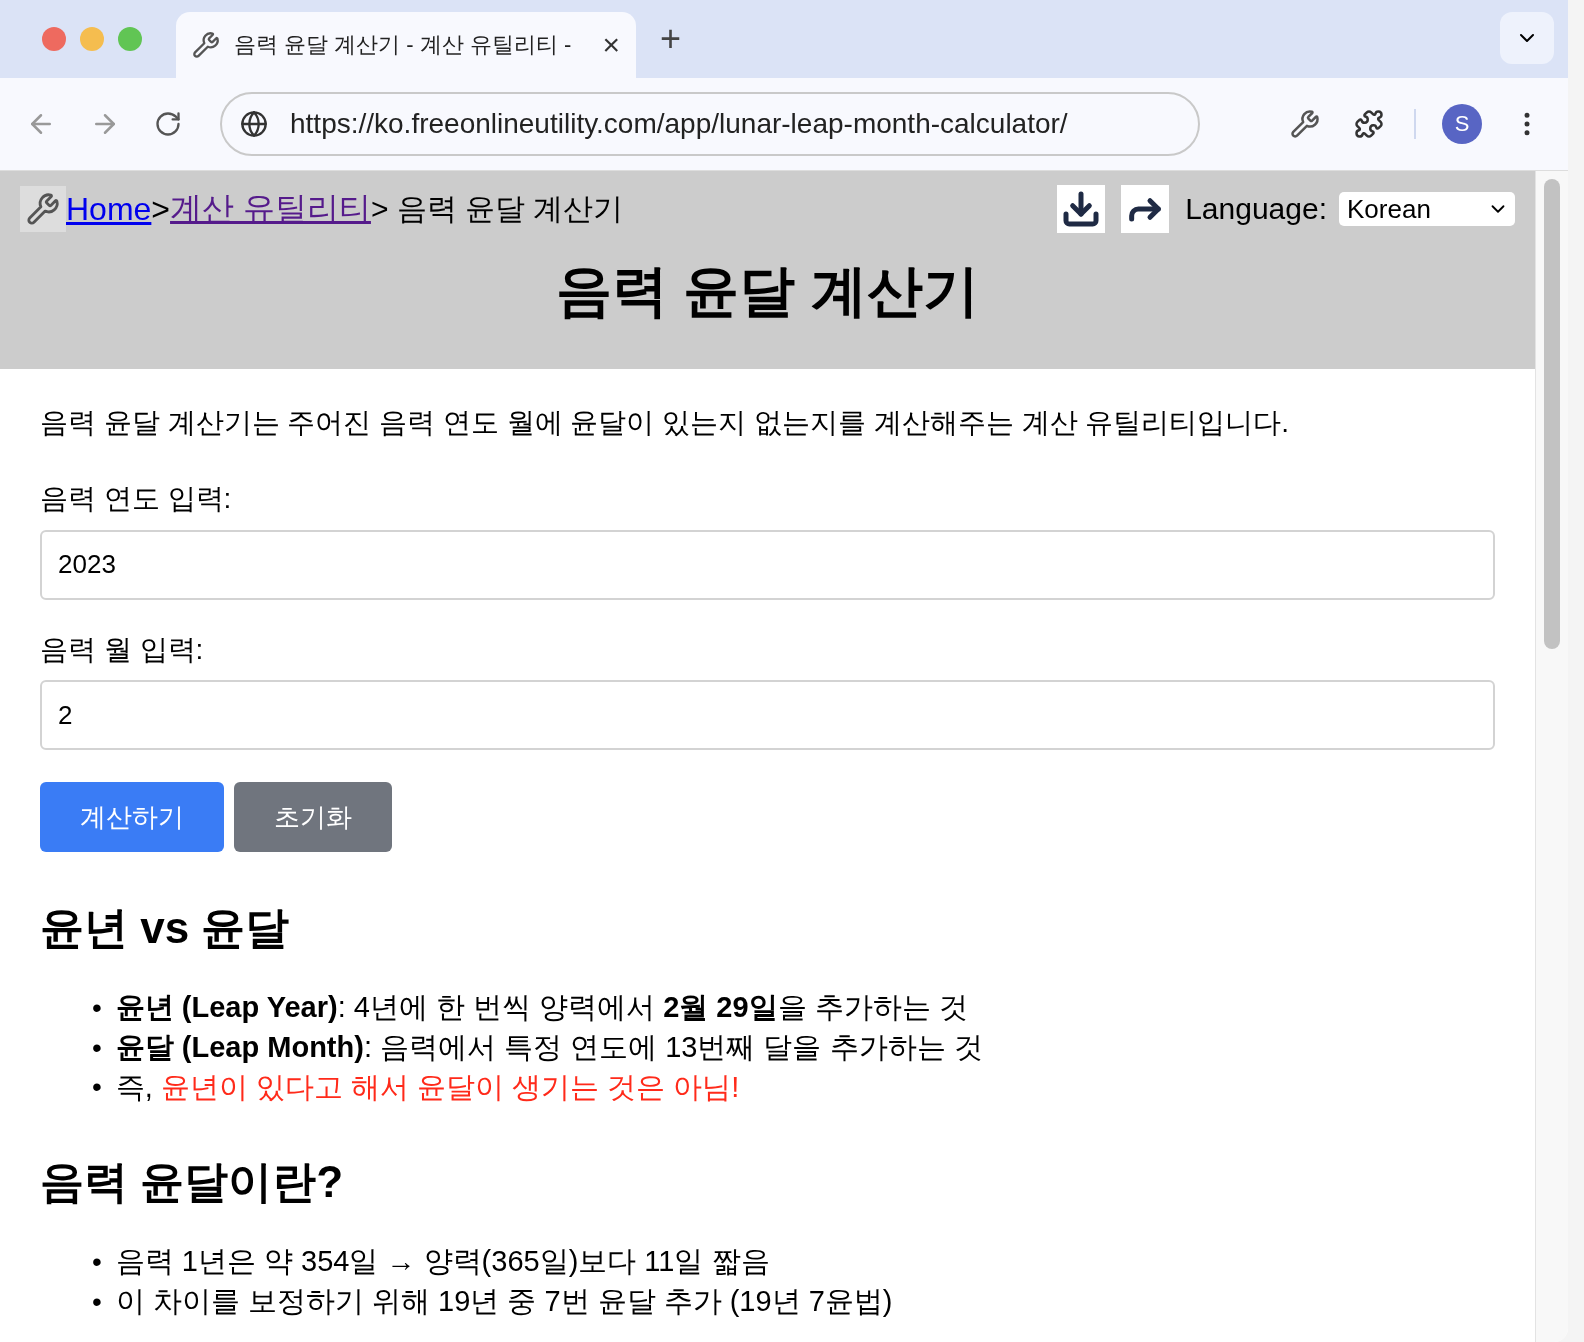 Image resolution: width=1584 pixels, height=1342 pixels. I want to click on section-heading: 음력 윤달이란?, so click(192, 1182).